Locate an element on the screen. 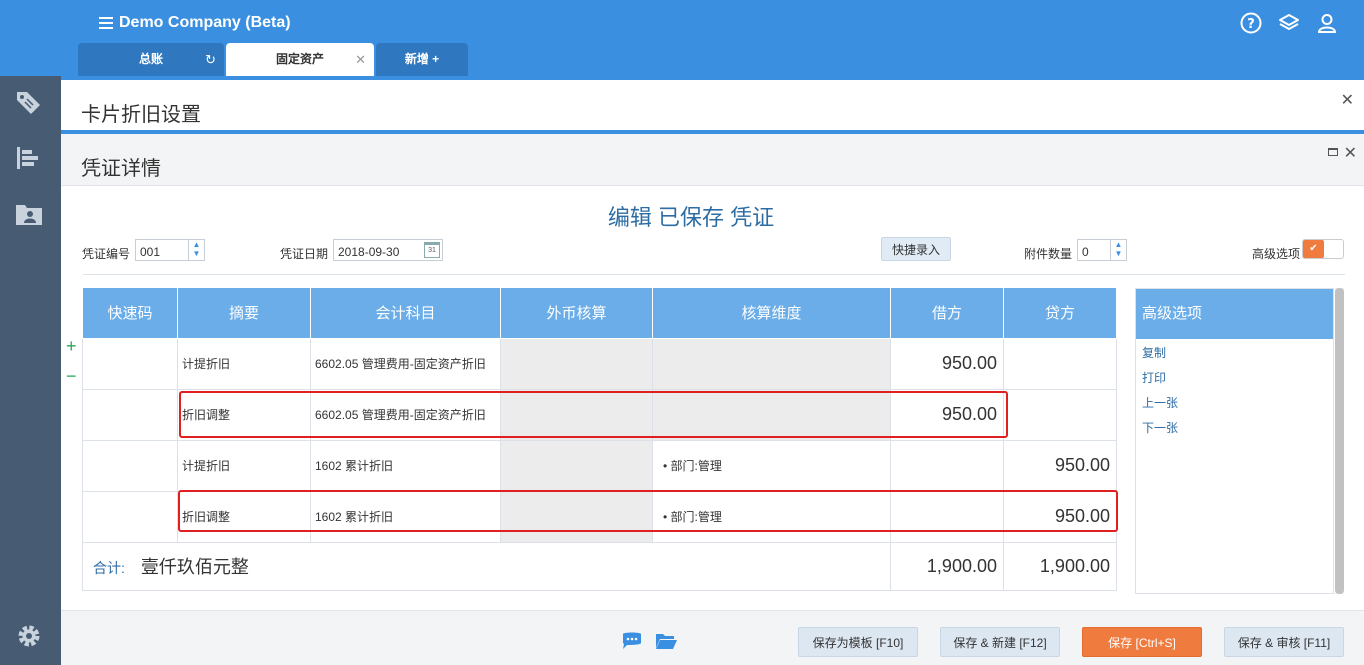 This screenshot has height=665, width=1364. total-label: 合计: is located at coordinates (109, 568).